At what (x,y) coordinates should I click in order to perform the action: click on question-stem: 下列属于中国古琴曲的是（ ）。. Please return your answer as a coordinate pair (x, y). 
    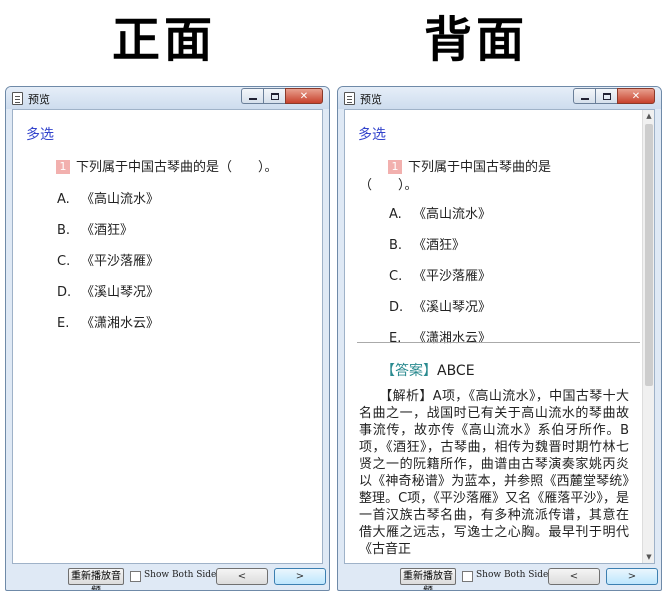
    Looking at the image, I should click on (177, 167).